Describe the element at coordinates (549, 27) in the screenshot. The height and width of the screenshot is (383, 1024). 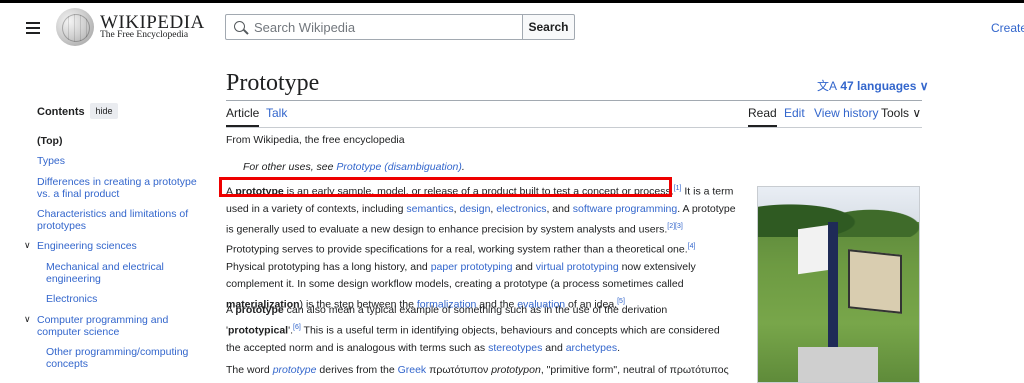
I see `search-button: Search` at that location.